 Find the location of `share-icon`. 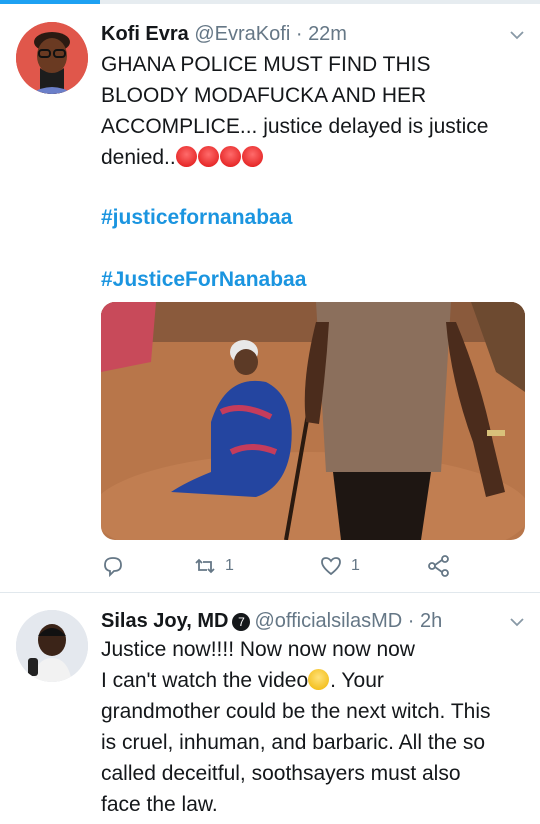

share-icon is located at coordinates (438, 566).